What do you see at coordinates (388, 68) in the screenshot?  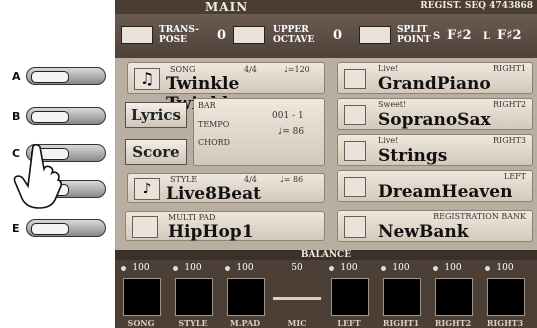 I see `voice-sub-right1: Live!` at bounding box center [388, 68].